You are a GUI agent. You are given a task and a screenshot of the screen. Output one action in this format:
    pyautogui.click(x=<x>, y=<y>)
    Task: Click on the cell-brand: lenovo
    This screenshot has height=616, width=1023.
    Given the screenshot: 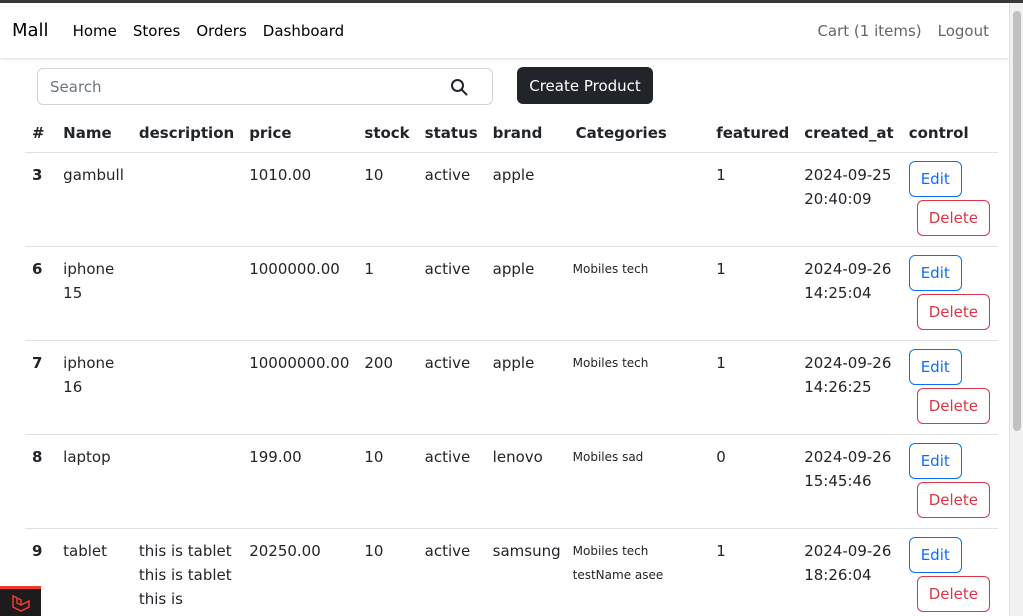 What is the action you would take?
    pyautogui.click(x=527, y=481)
    